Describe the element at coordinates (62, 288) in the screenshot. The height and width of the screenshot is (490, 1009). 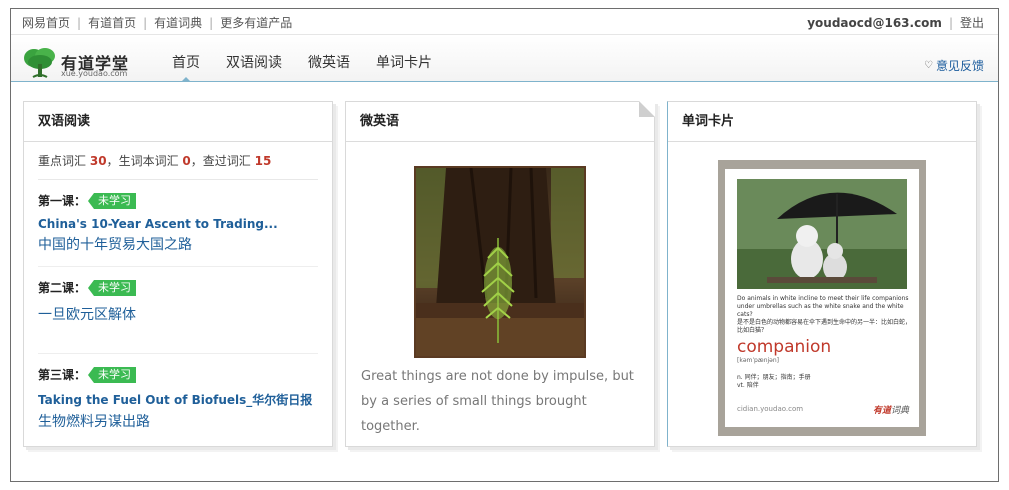
I see `lesson-label: 第二课：` at that location.